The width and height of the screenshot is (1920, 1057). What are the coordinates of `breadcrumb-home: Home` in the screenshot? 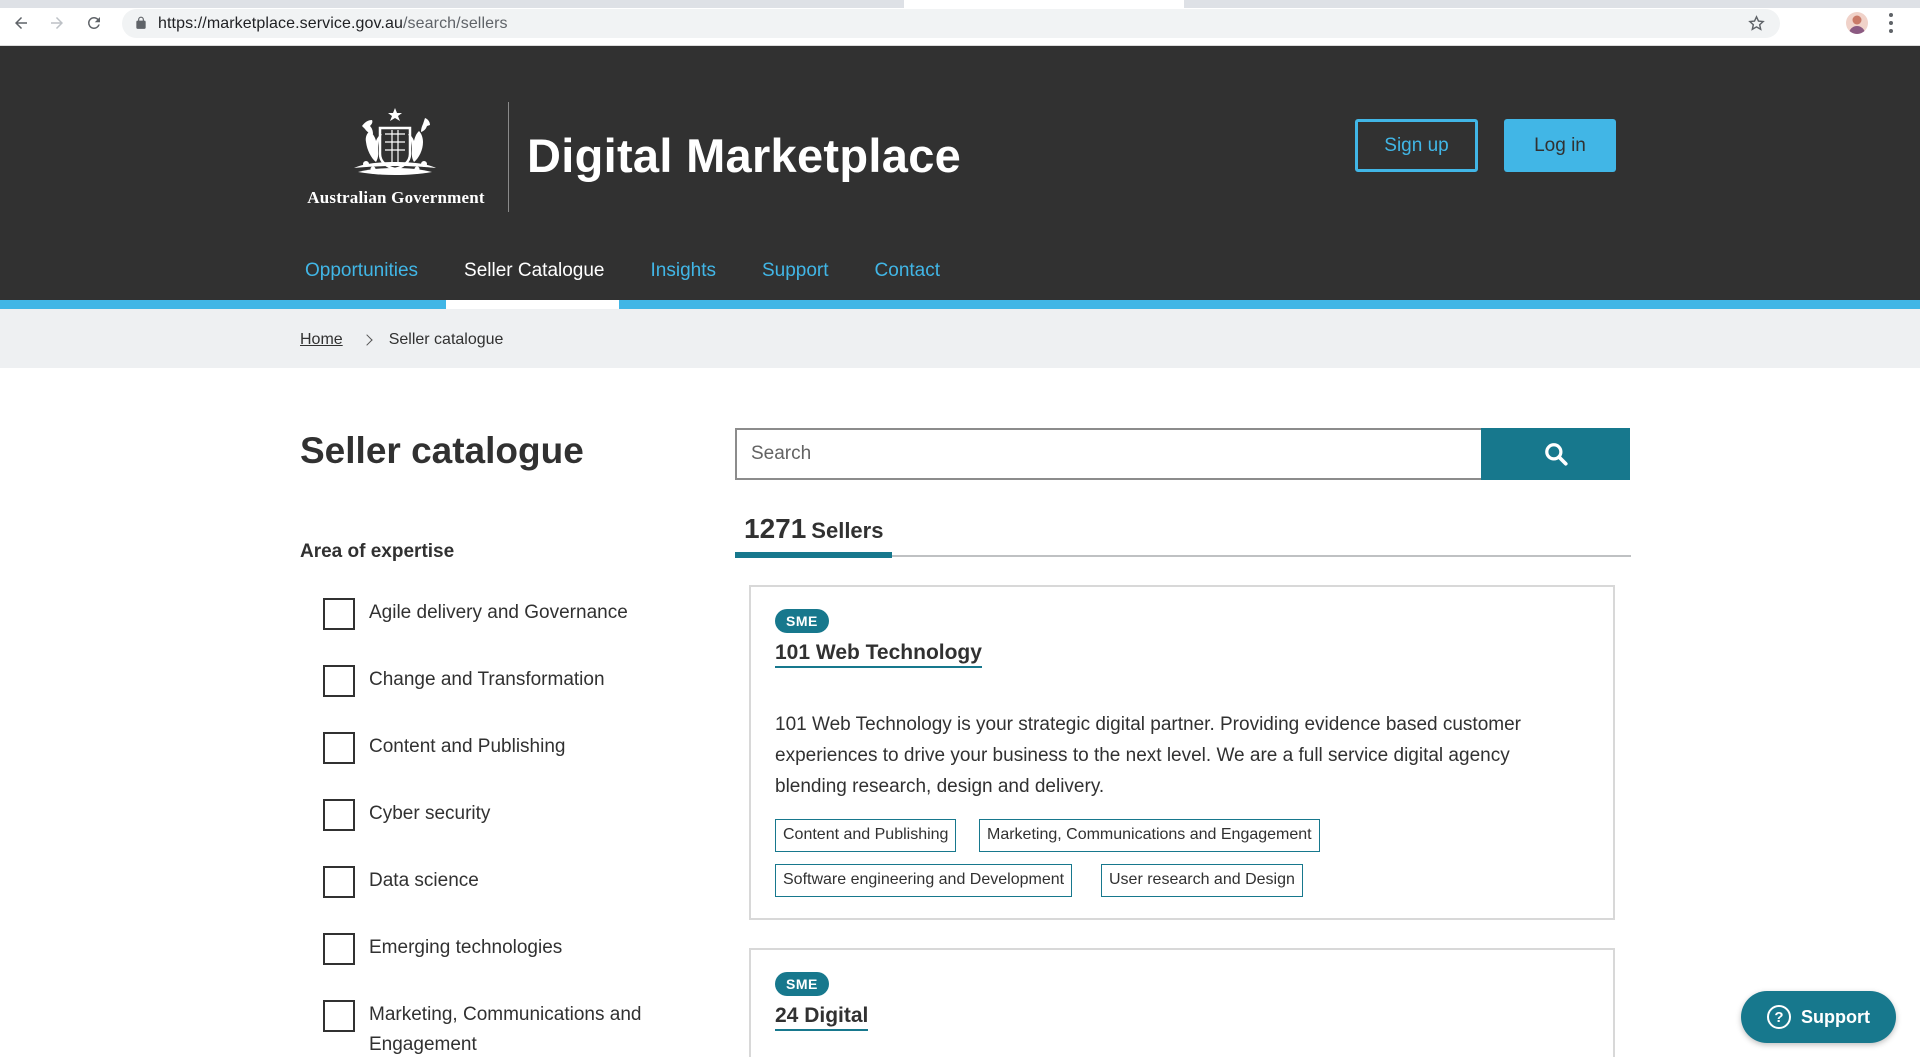 It's located at (321, 340).